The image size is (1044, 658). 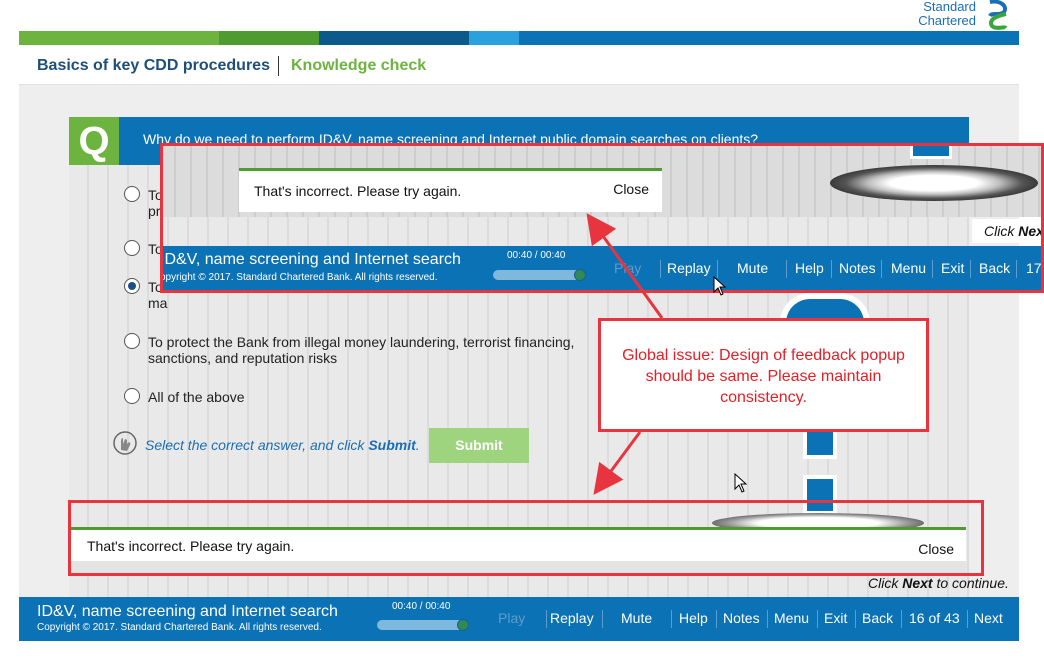 What do you see at coordinates (625, 266) in the screenshot?
I see `arrow-to-top-popup` at bounding box center [625, 266].